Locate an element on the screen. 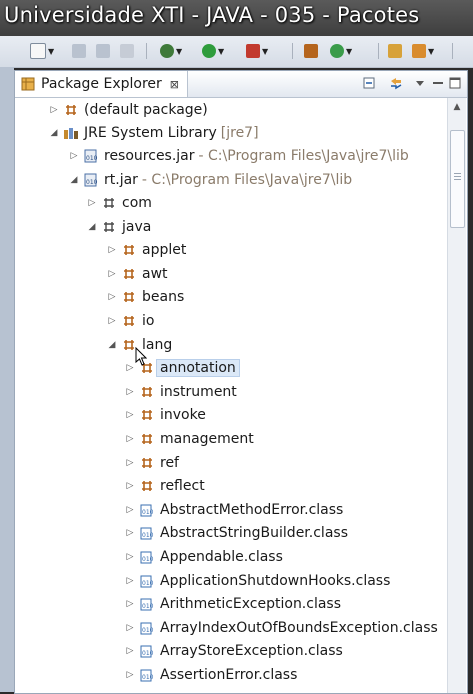  run-button: ▼ is located at coordinates (213, 51).